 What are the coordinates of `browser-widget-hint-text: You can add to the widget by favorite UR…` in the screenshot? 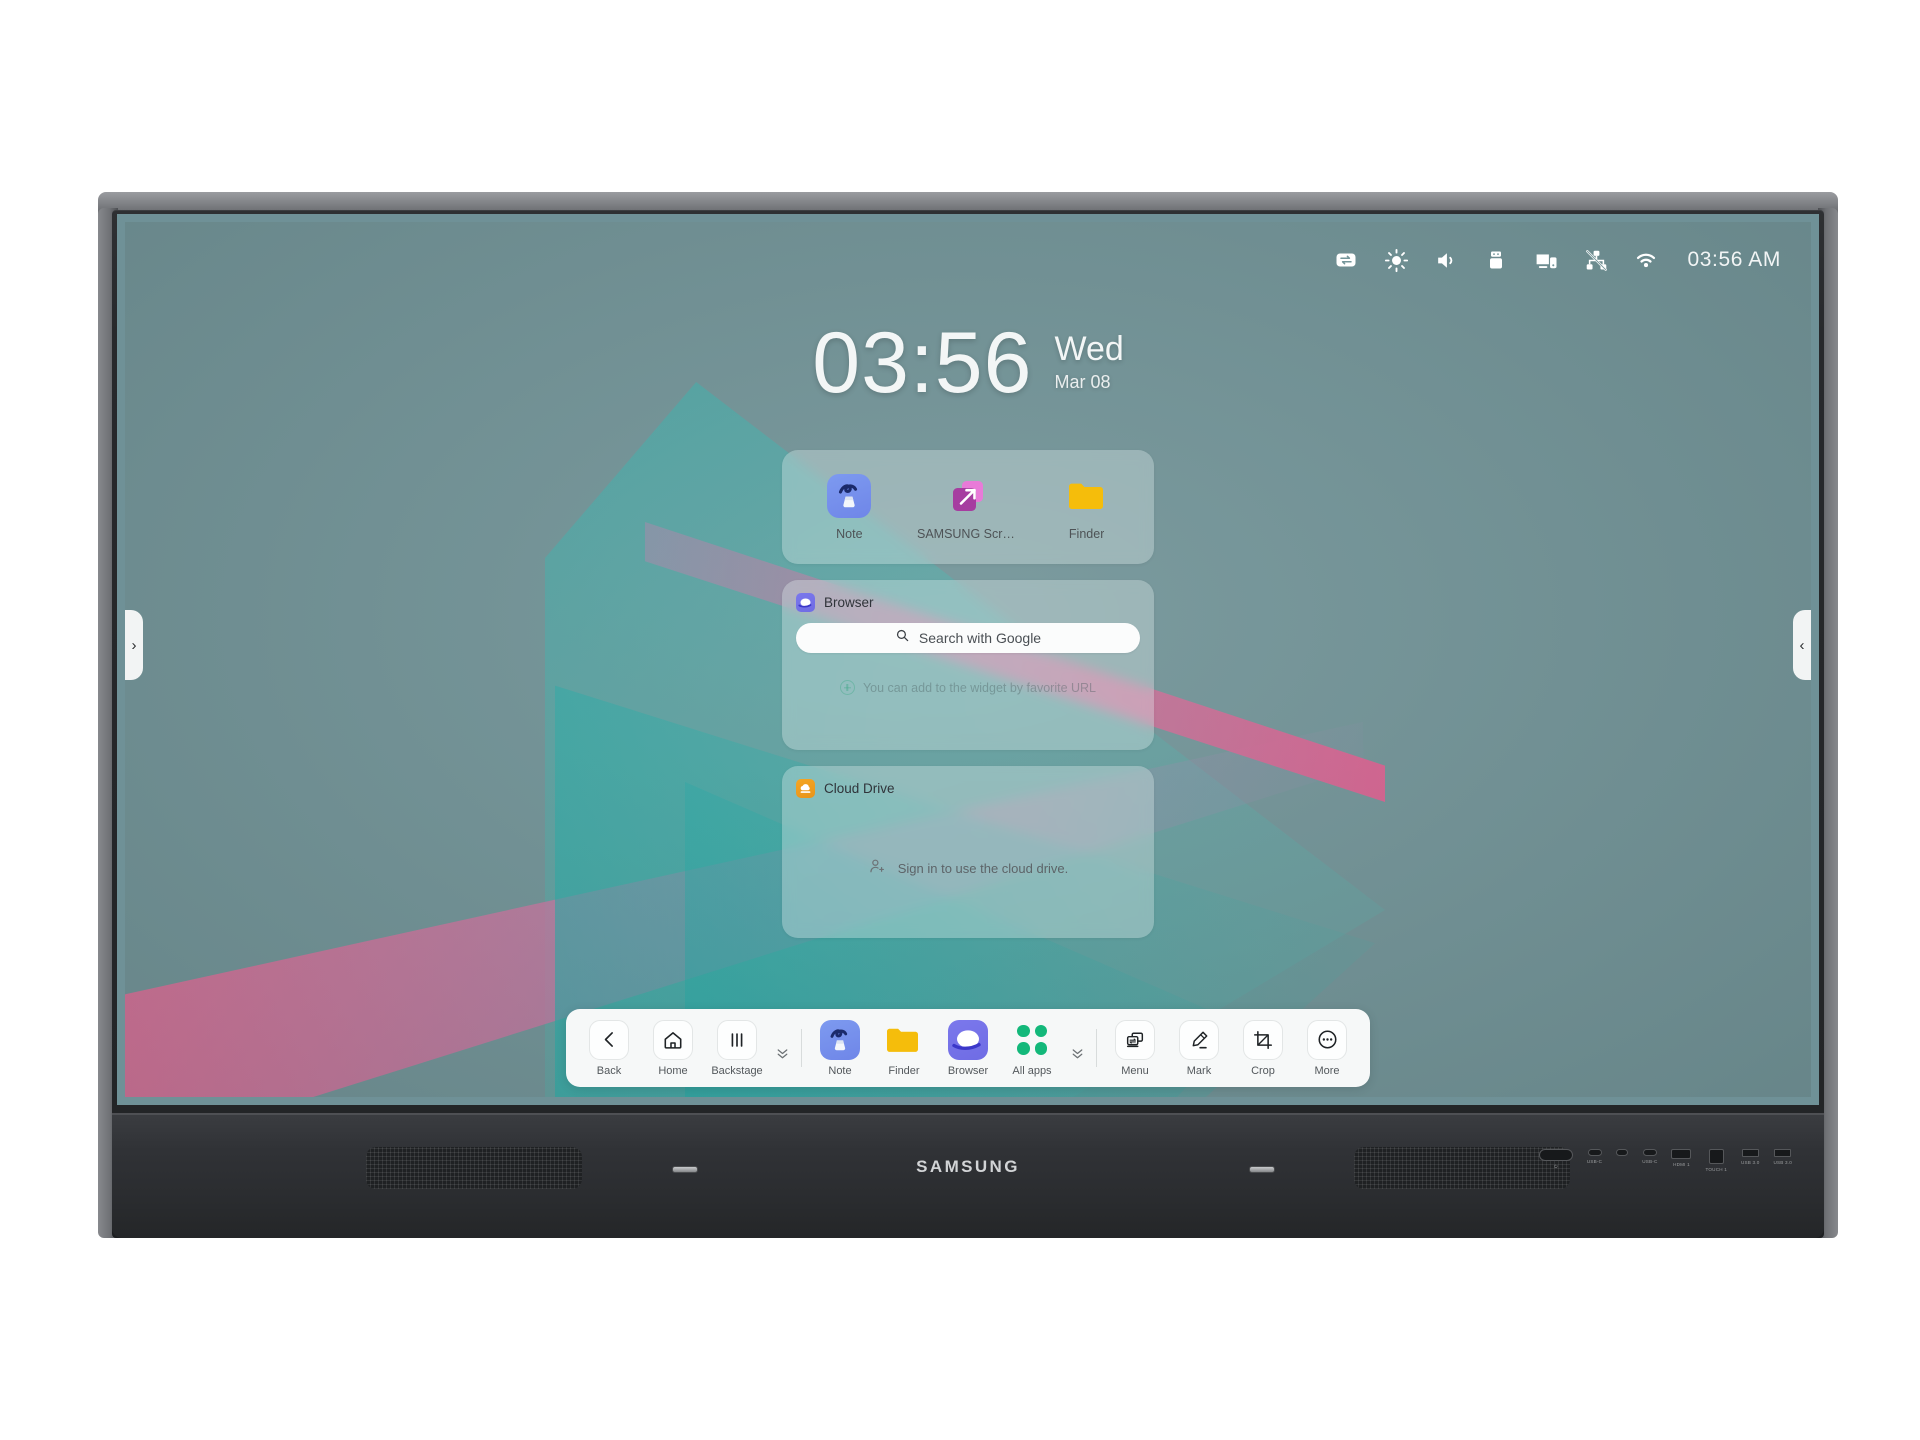 It's located at (979, 687).